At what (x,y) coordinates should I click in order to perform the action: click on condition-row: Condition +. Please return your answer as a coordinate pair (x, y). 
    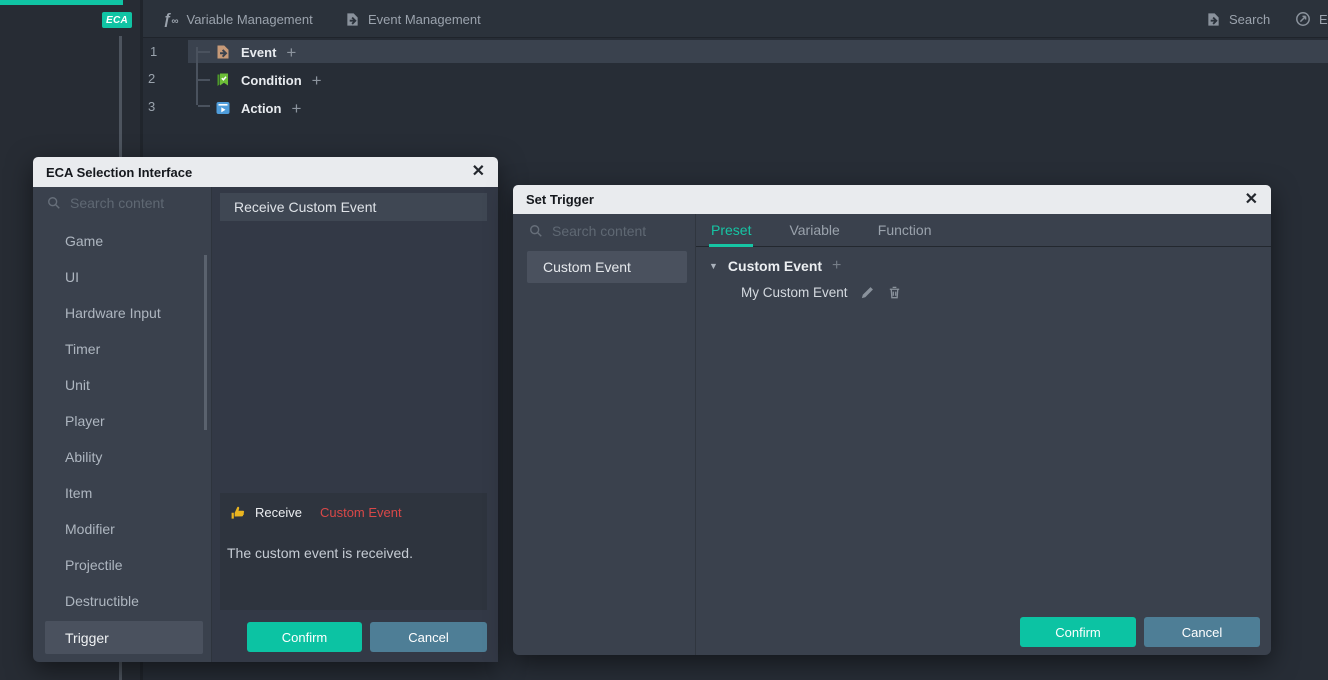
    Looking at the image, I should click on (268, 80).